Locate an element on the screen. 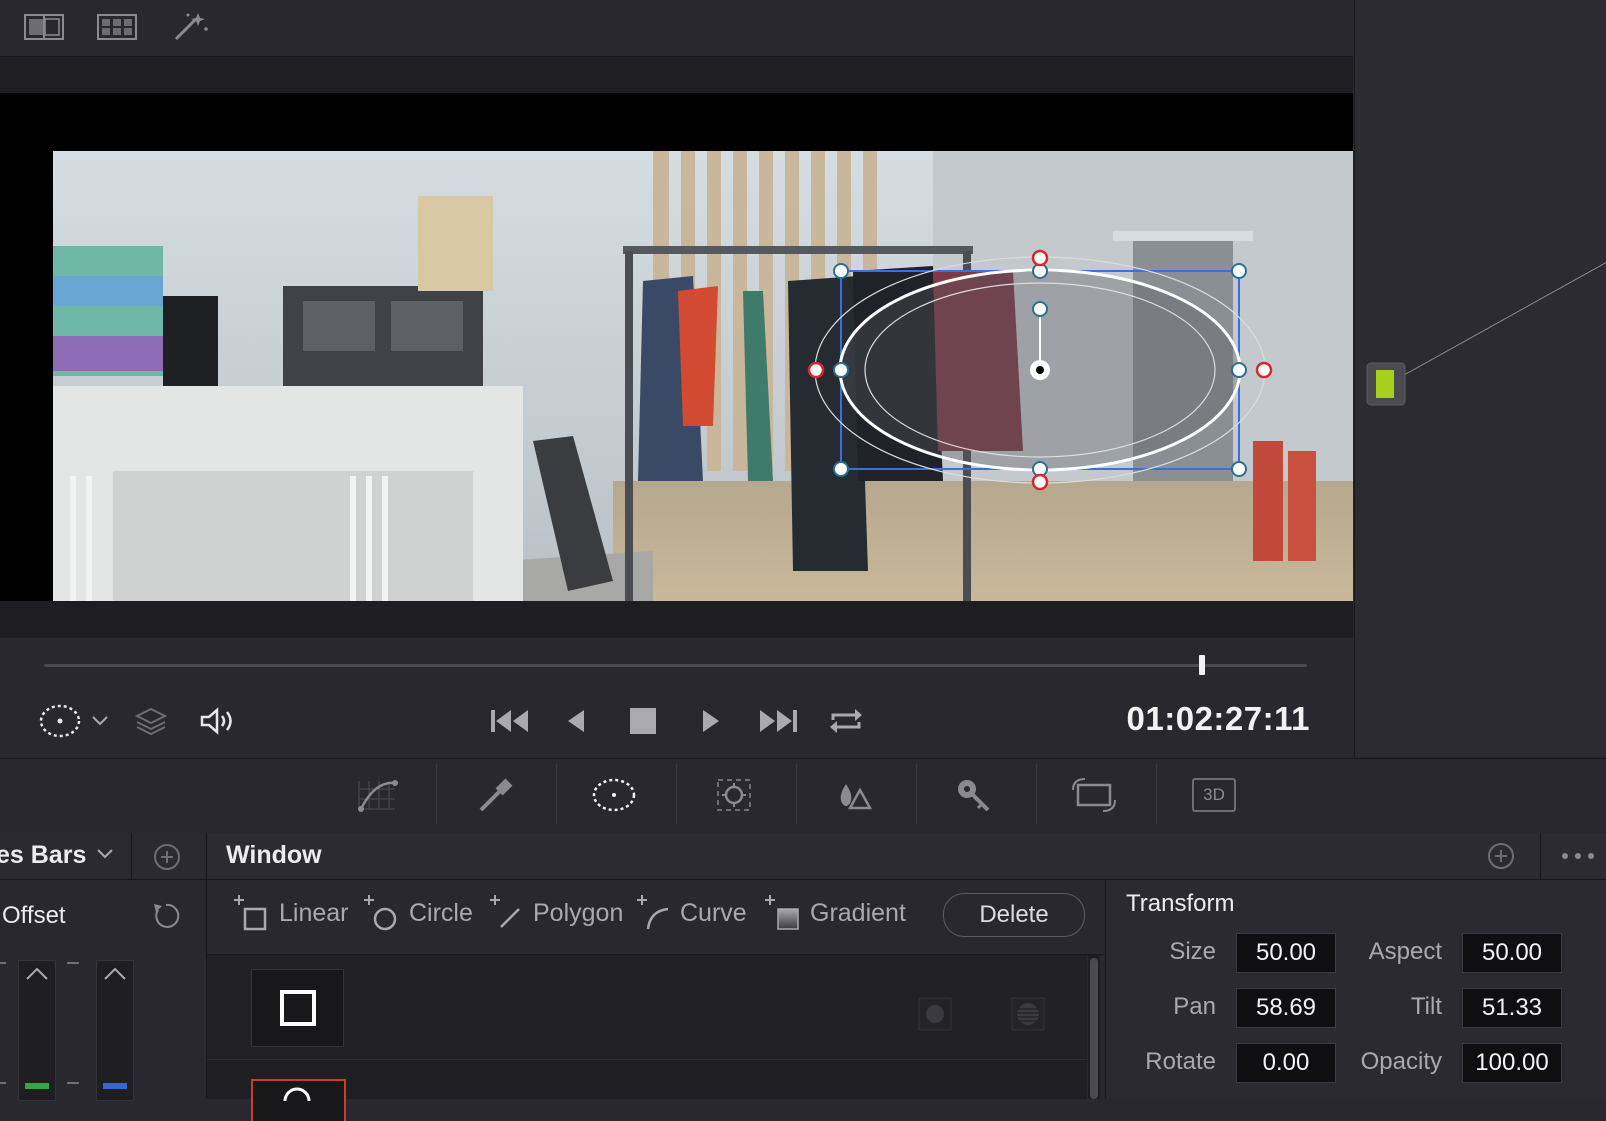  split-screen-icon is located at coordinates (44, 27).